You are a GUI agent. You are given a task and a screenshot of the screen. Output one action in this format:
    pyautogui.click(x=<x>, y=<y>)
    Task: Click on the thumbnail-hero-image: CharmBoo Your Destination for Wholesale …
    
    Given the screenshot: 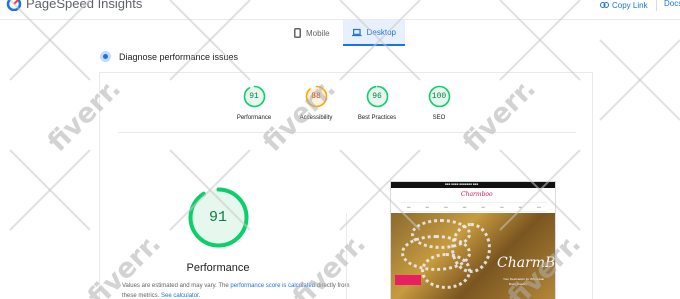 What is the action you would take?
    pyautogui.click(x=473, y=256)
    